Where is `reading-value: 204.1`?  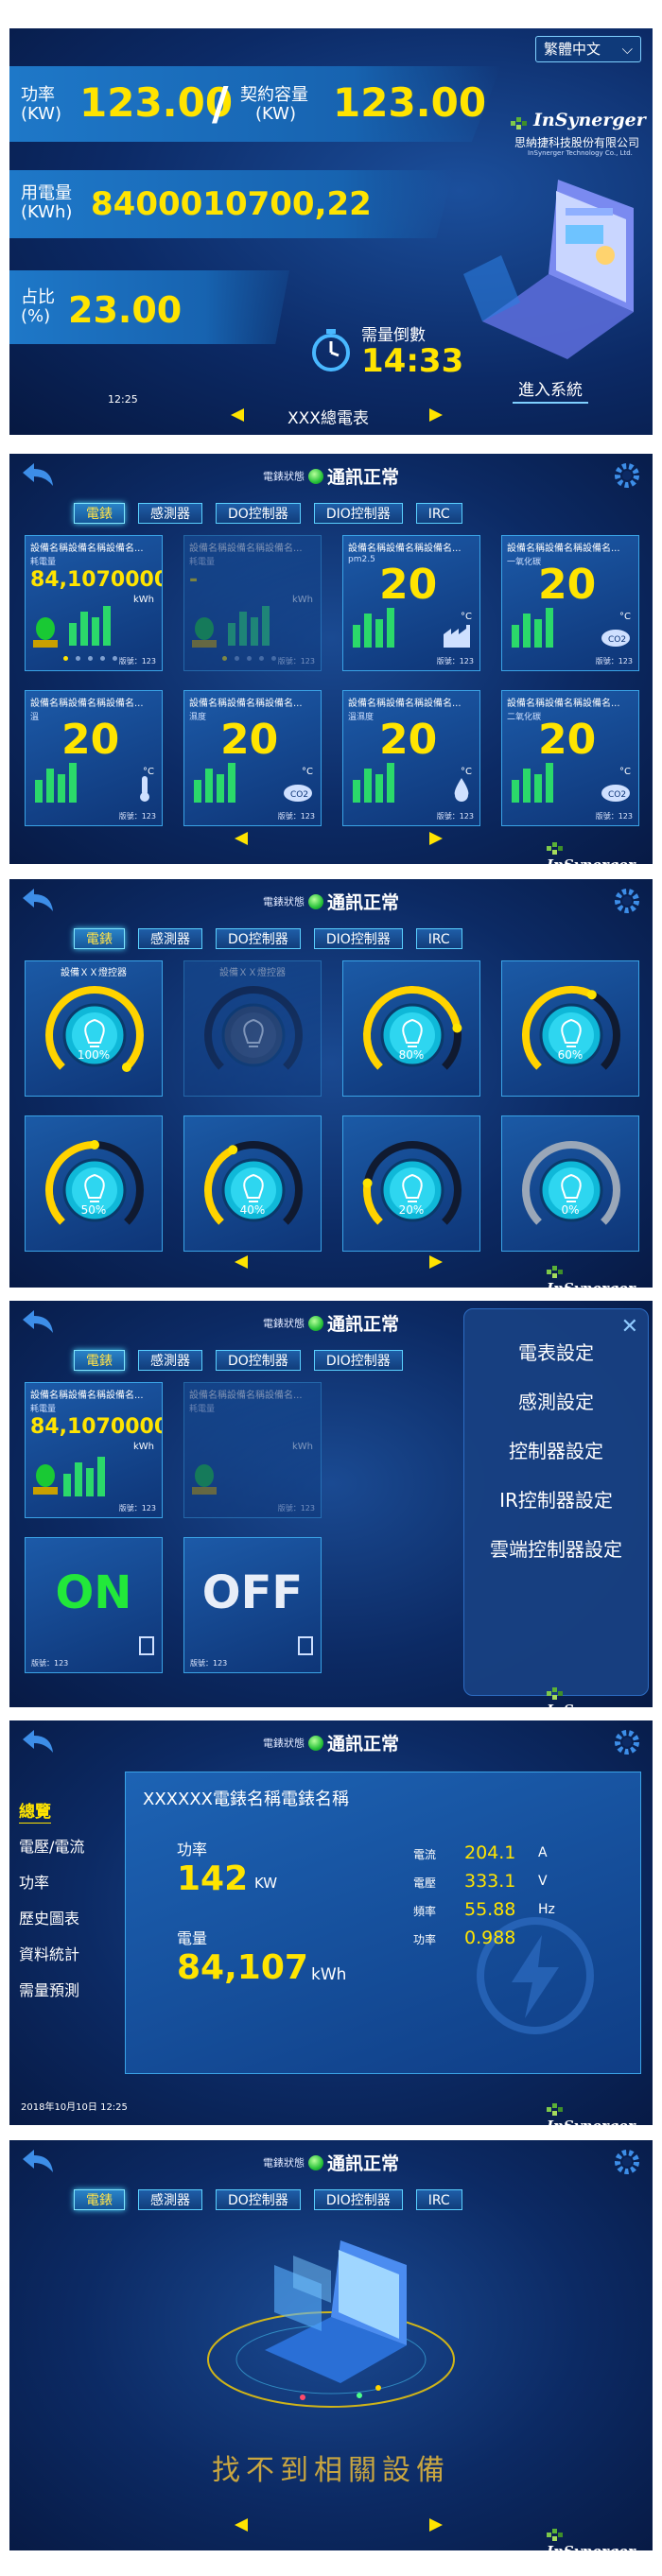 reading-value: 204.1 is located at coordinates (490, 1852).